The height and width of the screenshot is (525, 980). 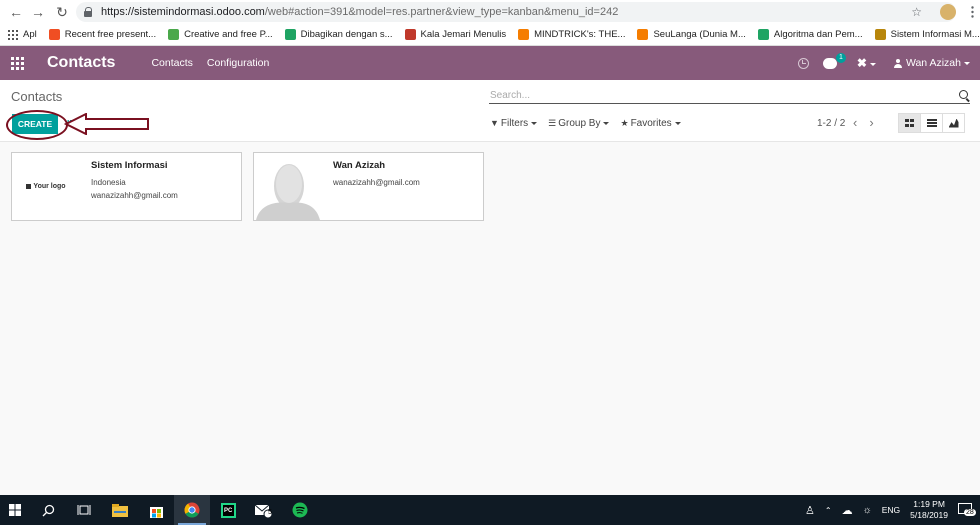 I want to click on tools-icon: ✖, so click(x=861, y=63).